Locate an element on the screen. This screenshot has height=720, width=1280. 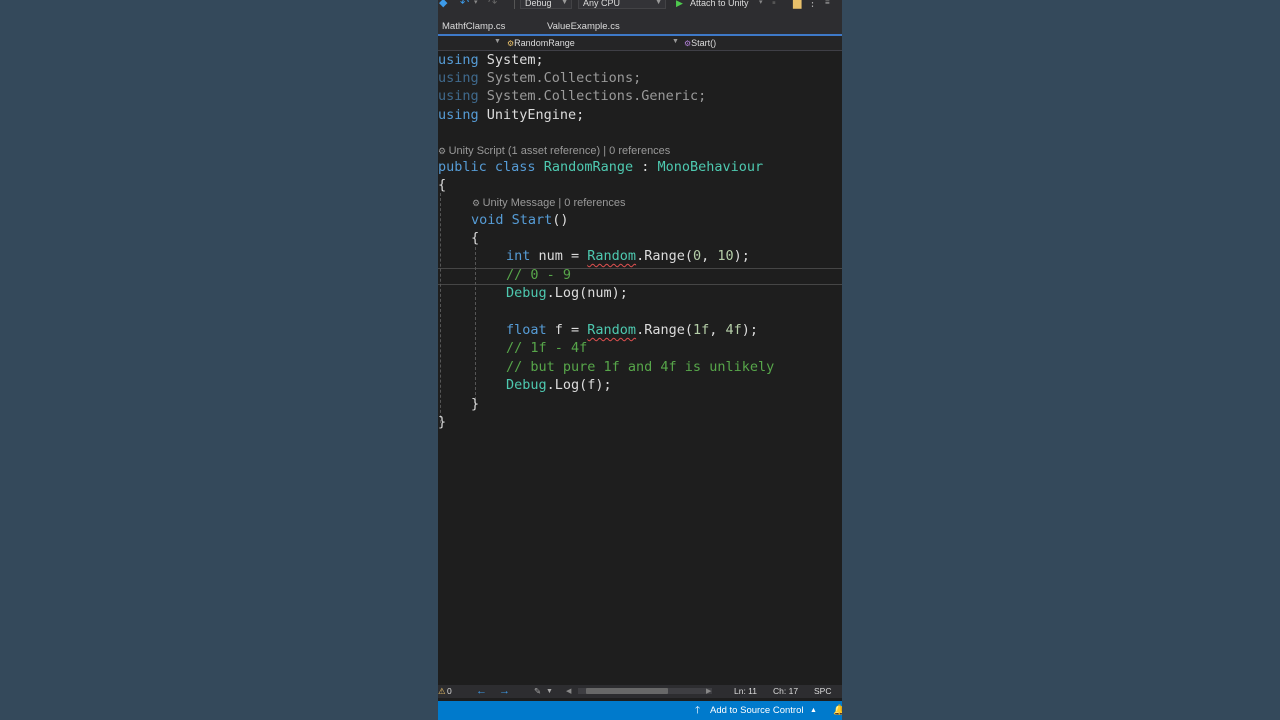
code-comment: // but pure 1f and 4f is unlikely is located at coordinates (640, 367).